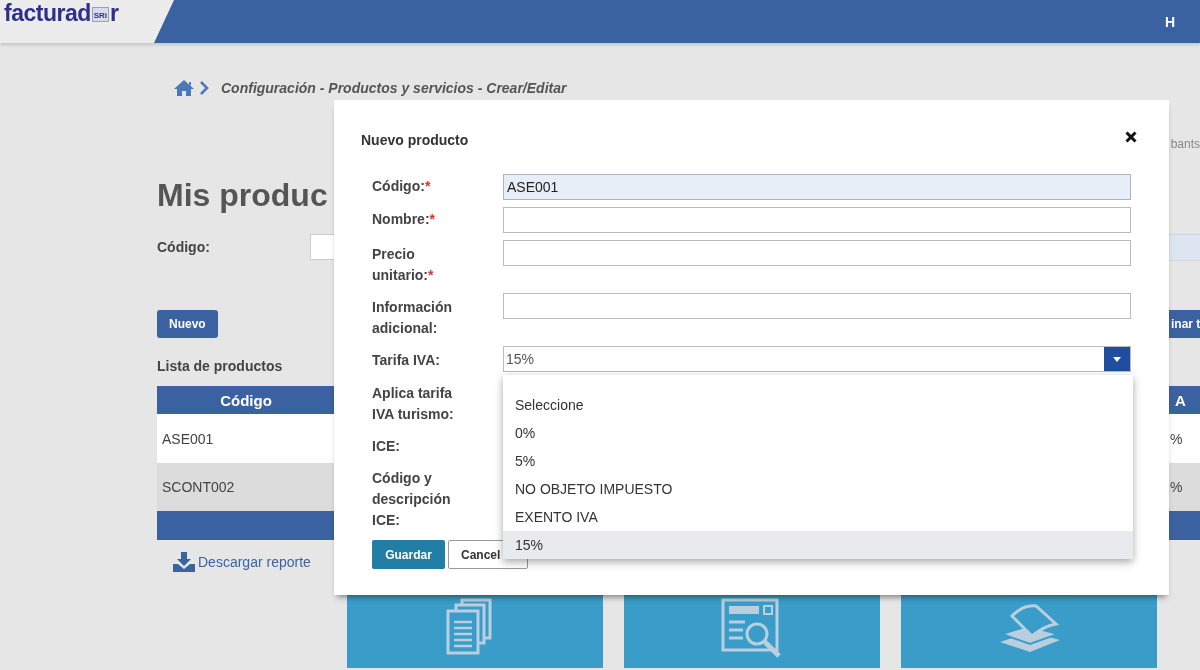  Describe the element at coordinates (817, 187) in the screenshot. I see `input-field: ASE001` at that location.